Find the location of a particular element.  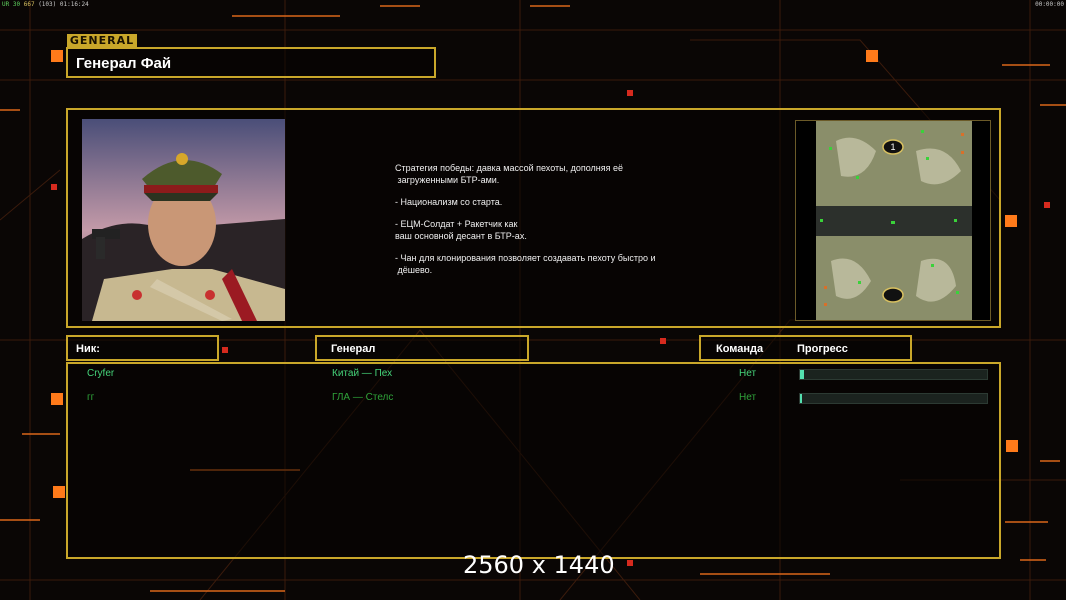

resolution-watermark: 2560 x 1440 is located at coordinates (539, 565).